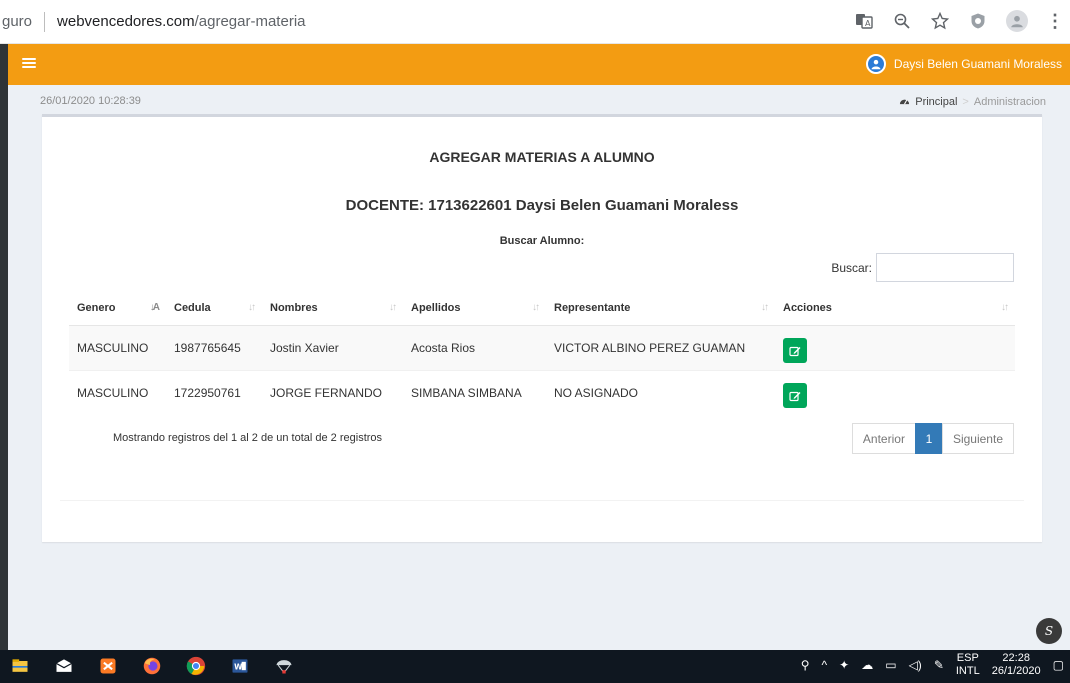  Describe the element at coordinates (883, 438) in the screenshot. I see `pagination-prev-button: Anterior` at that location.